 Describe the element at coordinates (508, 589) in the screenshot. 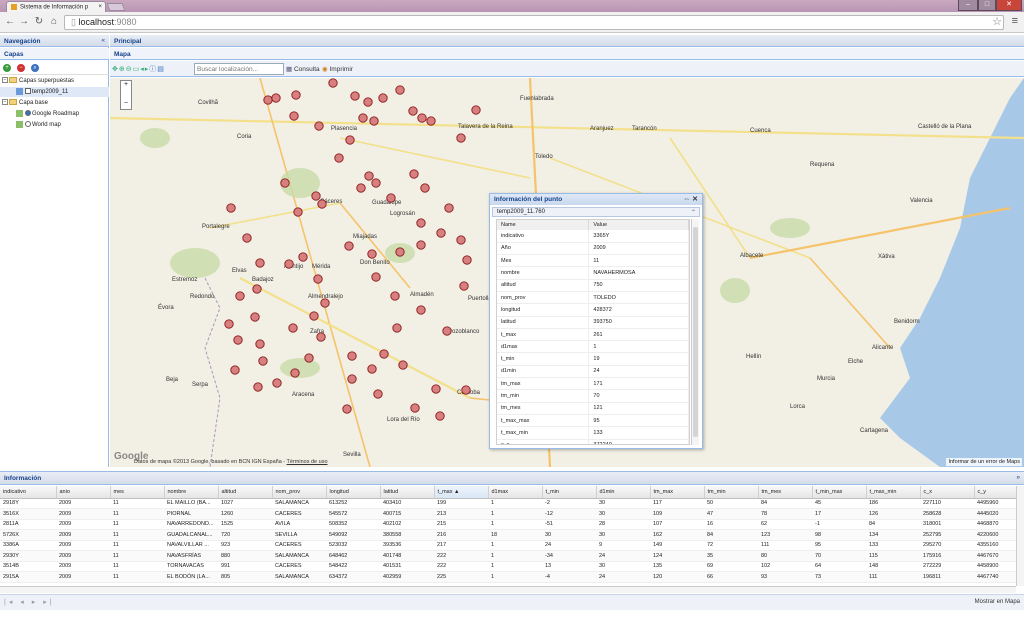

I see `grid-horizontal-scrollbar` at that location.